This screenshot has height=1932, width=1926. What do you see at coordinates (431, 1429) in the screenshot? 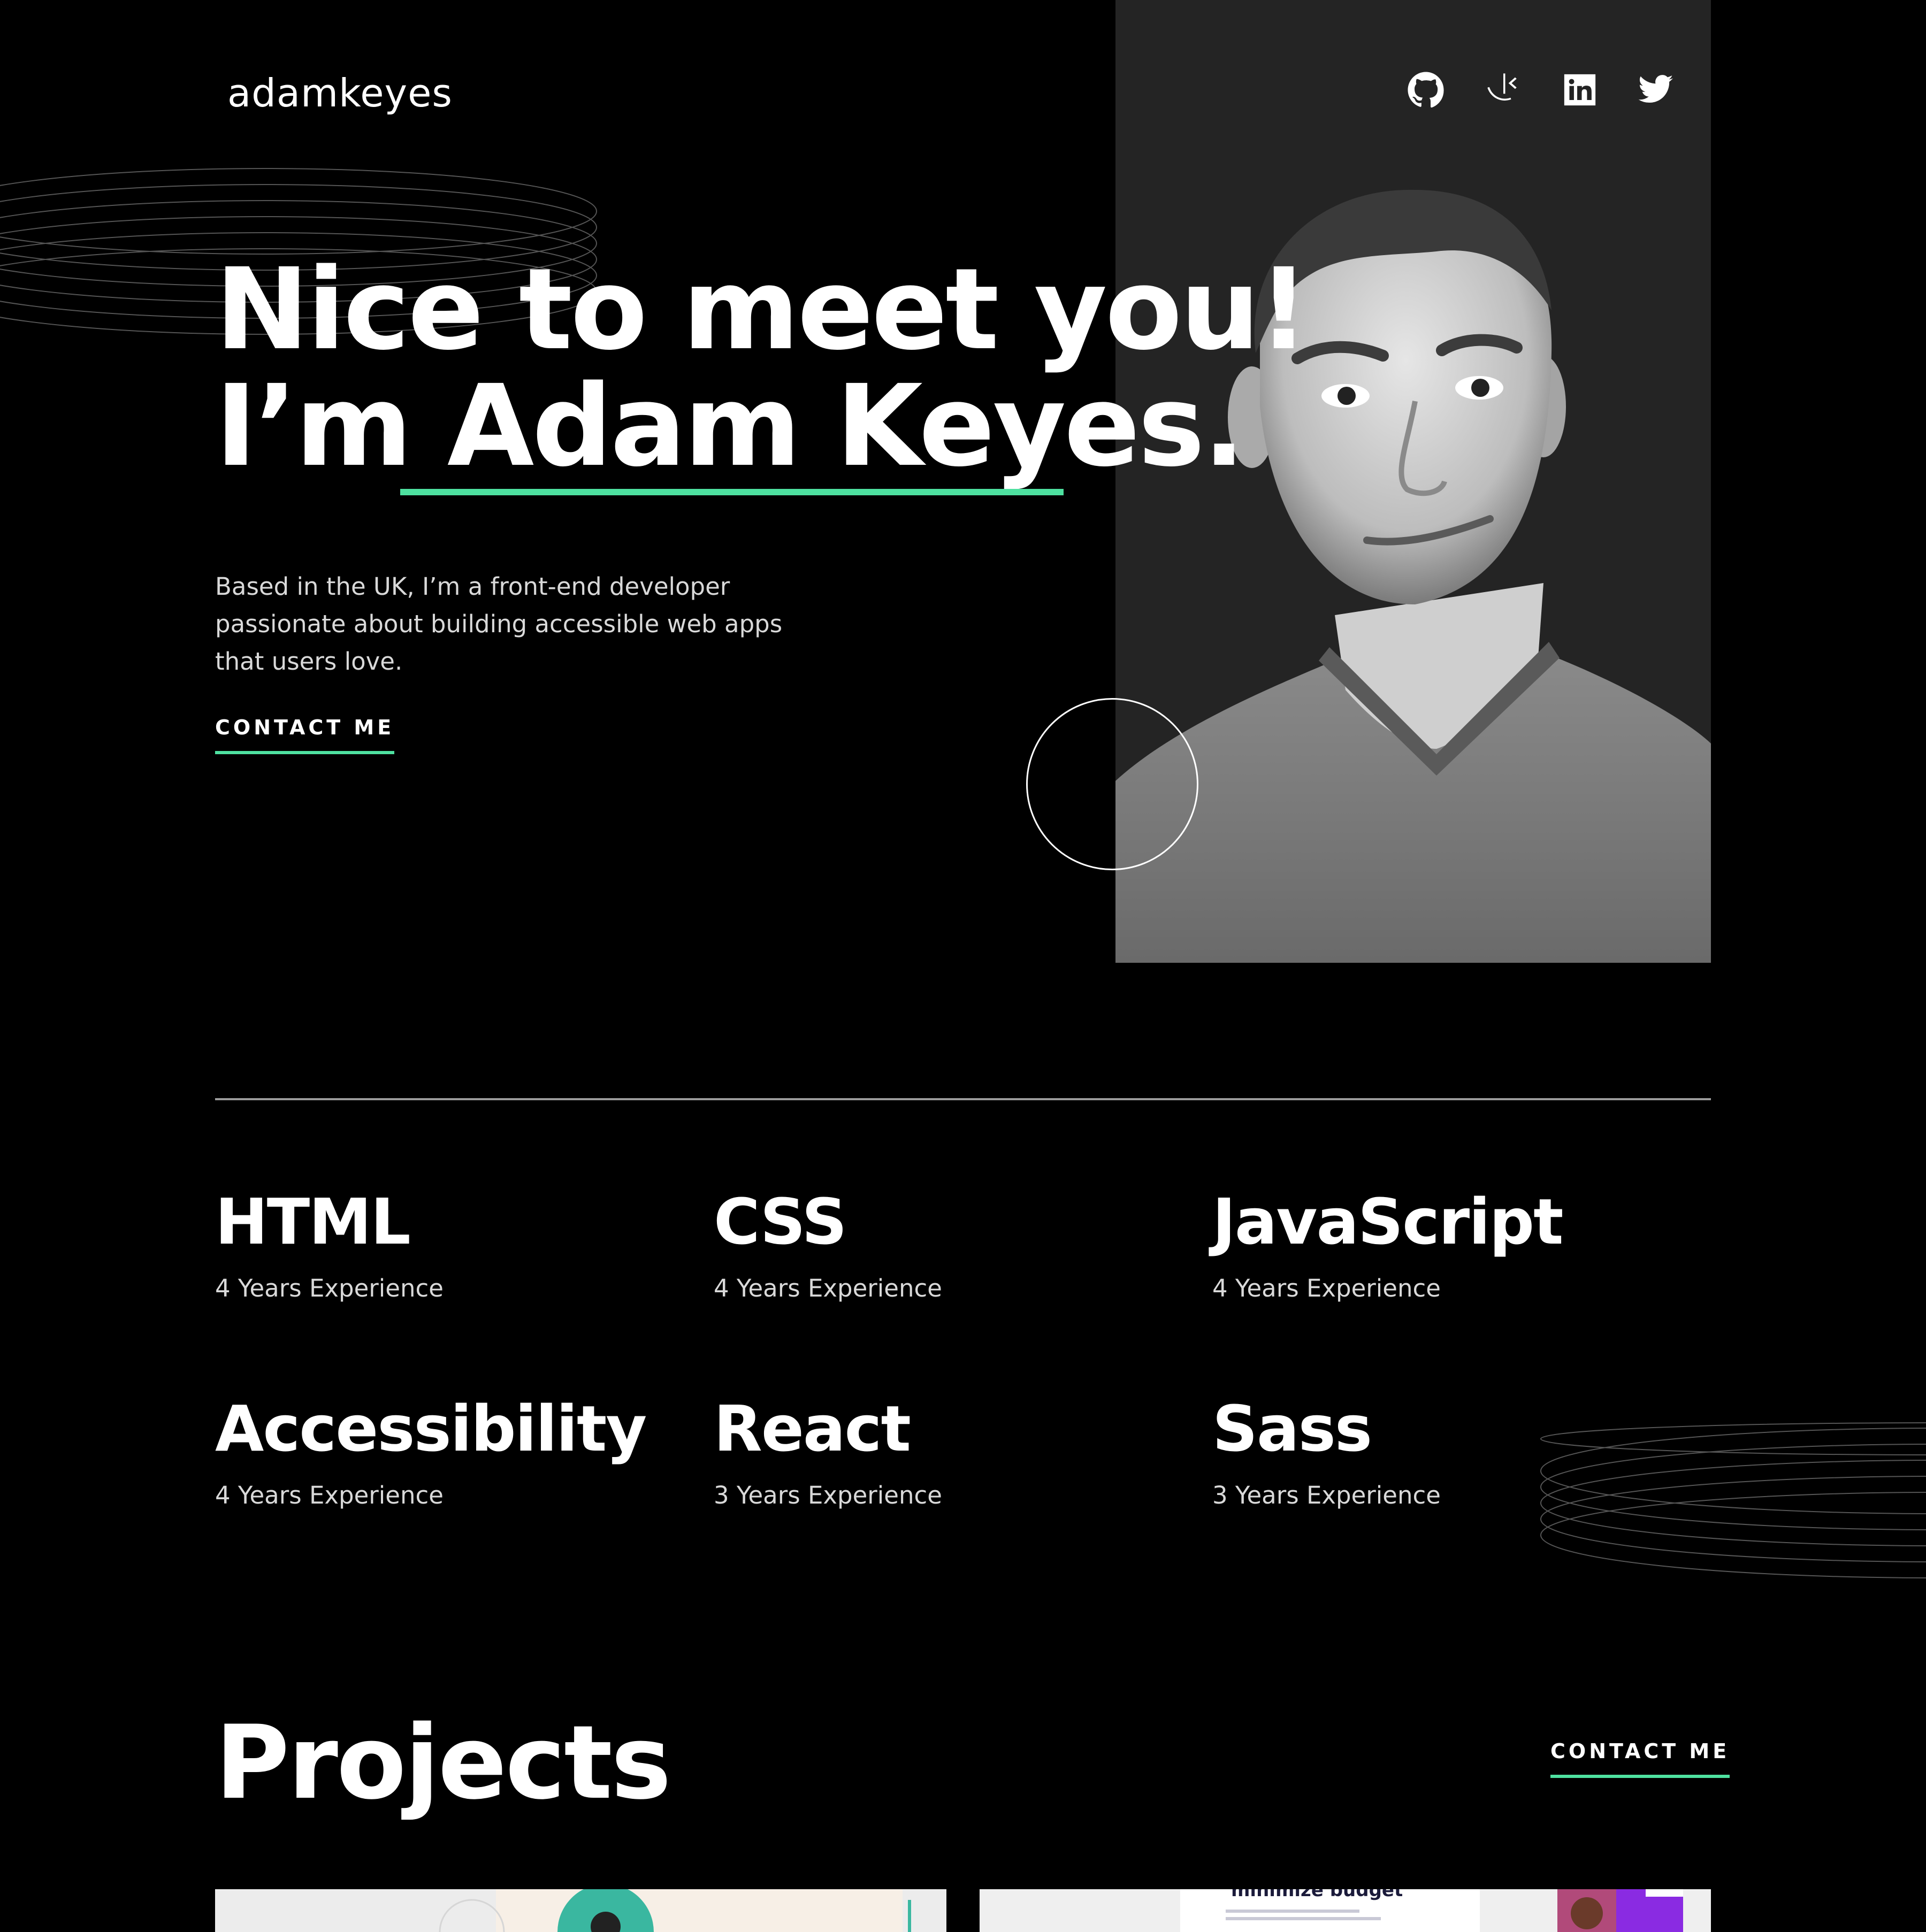
I see `skill-name: Accessibility` at bounding box center [431, 1429].